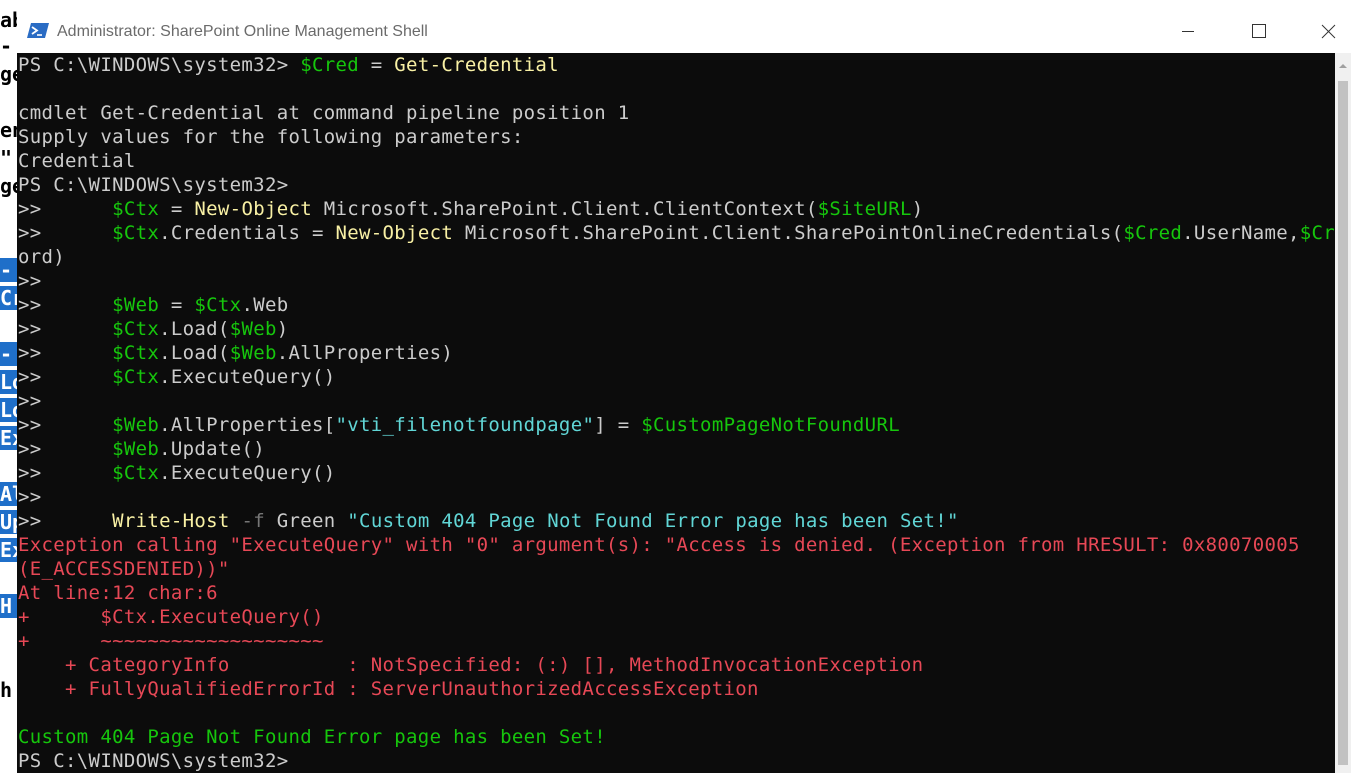 This screenshot has width=1351, height=781. What do you see at coordinates (247, 473) in the screenshot?
I see `console-text-segment: .ExecuteQuery()` at bounding box center [247, 473].